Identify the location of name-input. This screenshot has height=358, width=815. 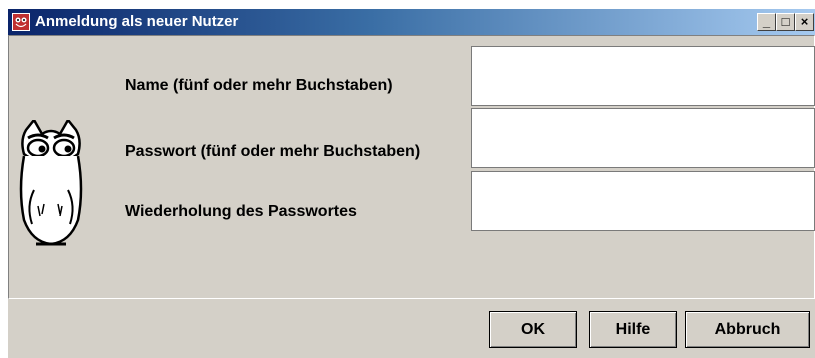
(643, 76).